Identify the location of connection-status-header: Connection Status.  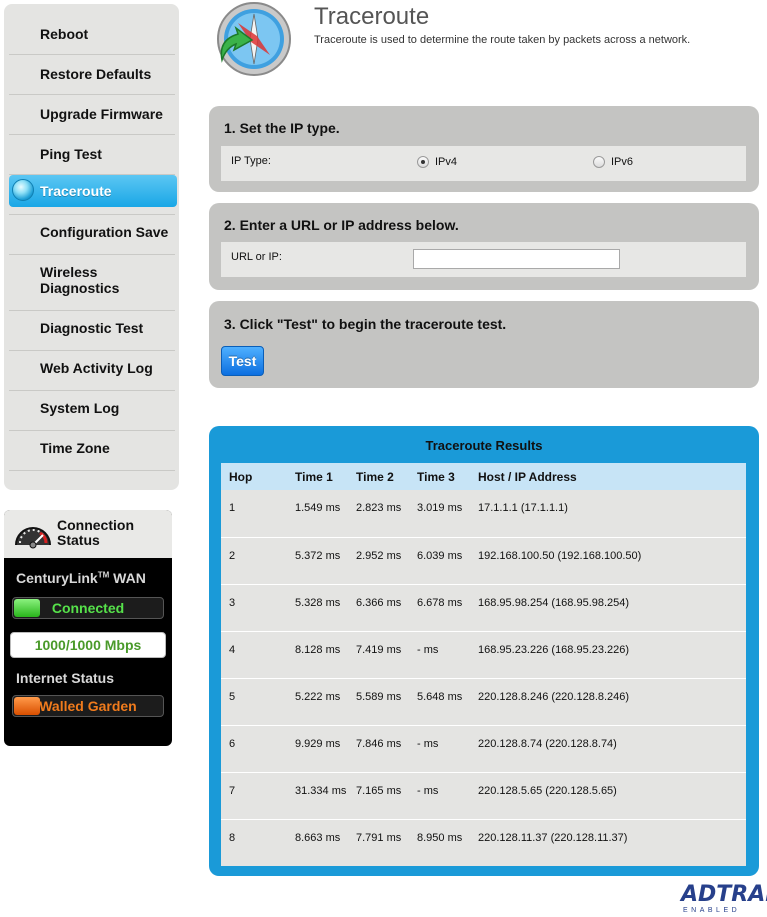
(88, 534).